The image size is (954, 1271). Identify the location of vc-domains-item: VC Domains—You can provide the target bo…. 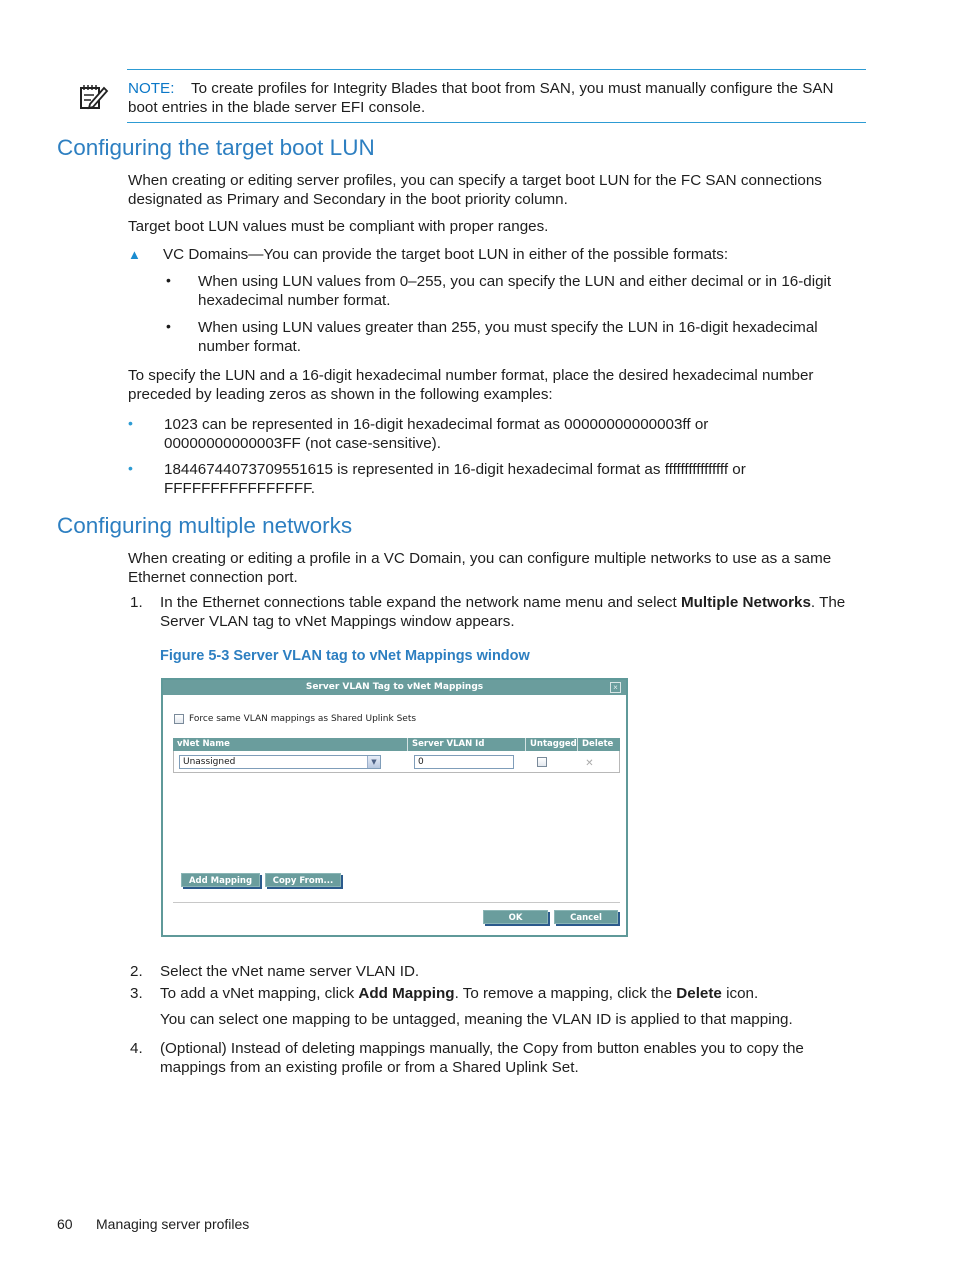
(446, 254).